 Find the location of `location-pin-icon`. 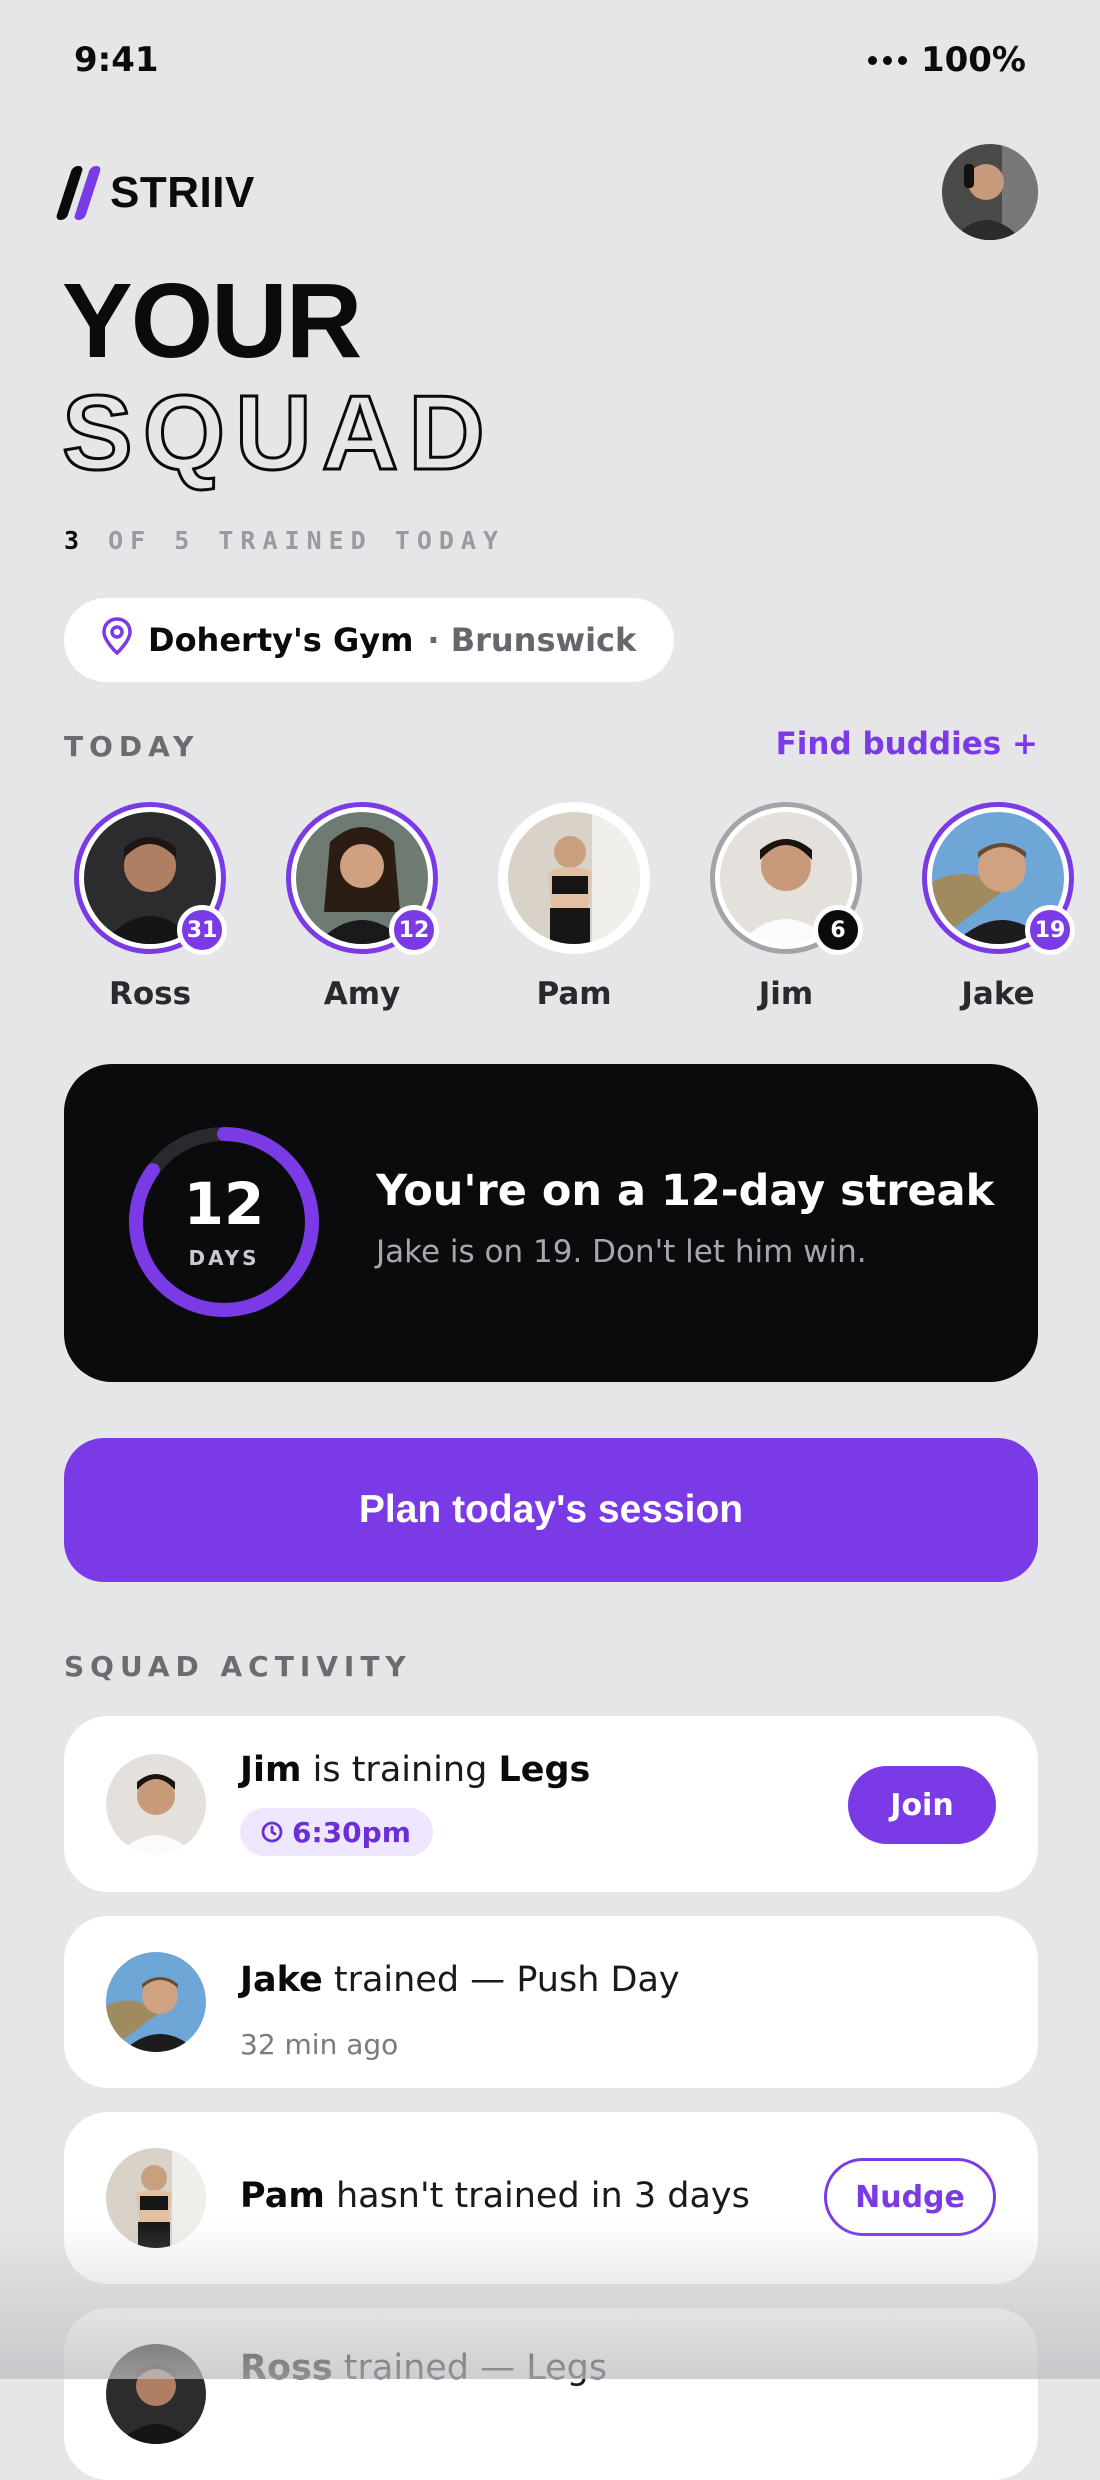

location-pin-icon is located at coordinates (117, 640).